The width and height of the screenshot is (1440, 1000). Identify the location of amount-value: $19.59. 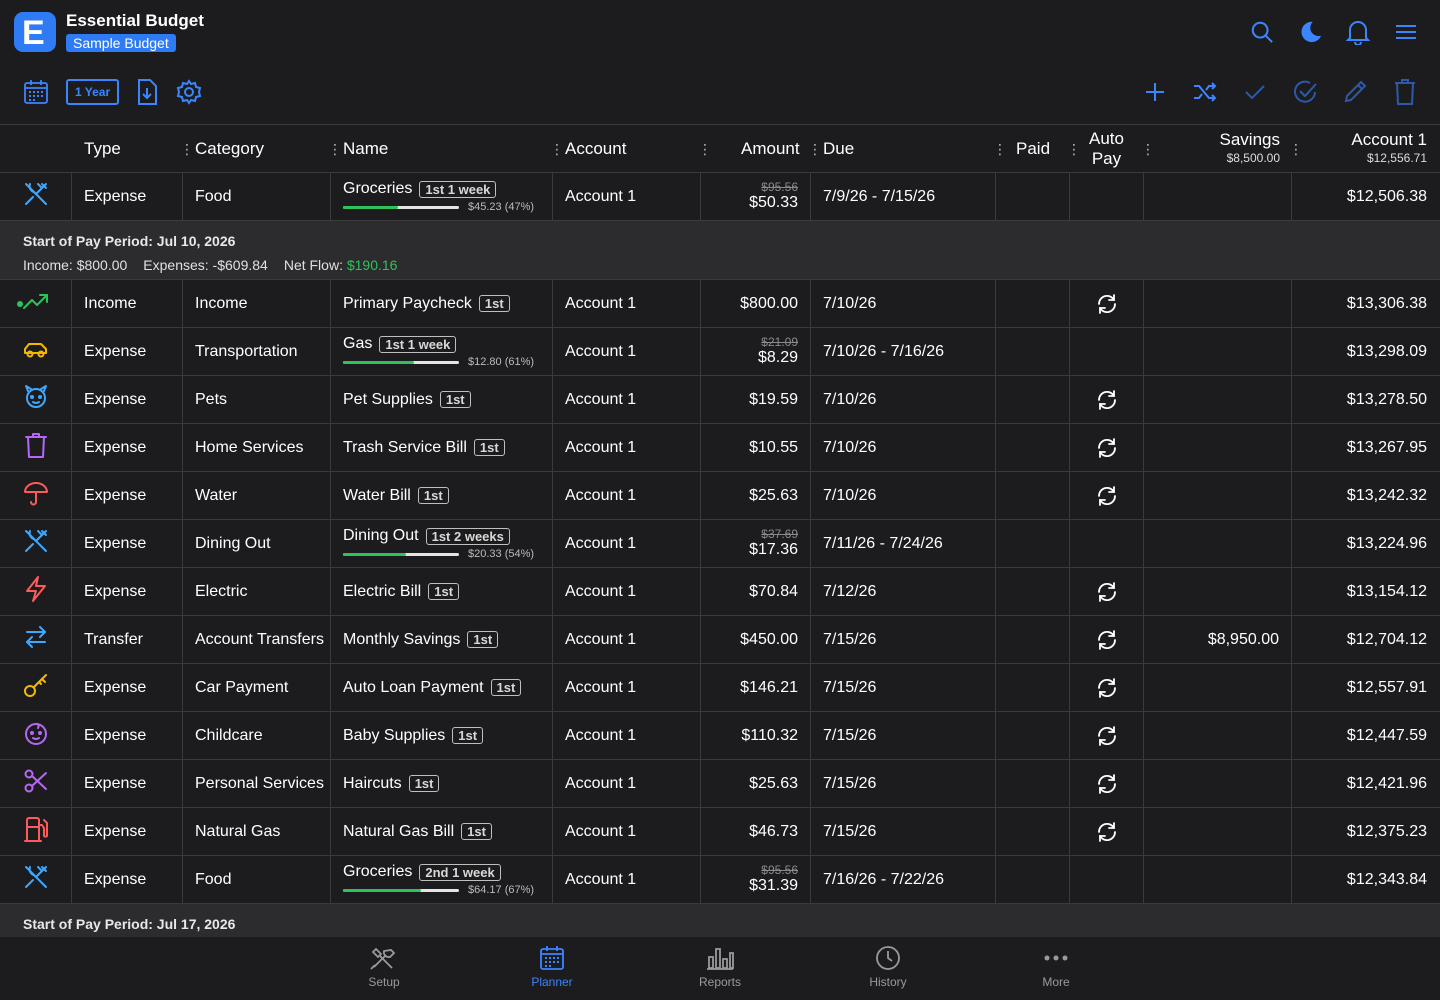
(773, 399).